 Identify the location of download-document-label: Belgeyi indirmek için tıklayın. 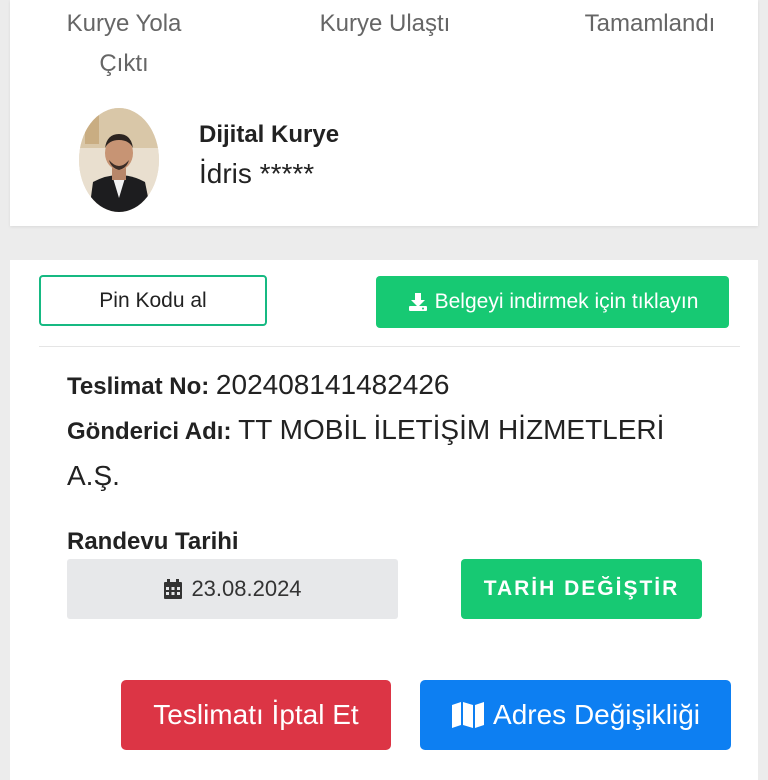
(566, 301).